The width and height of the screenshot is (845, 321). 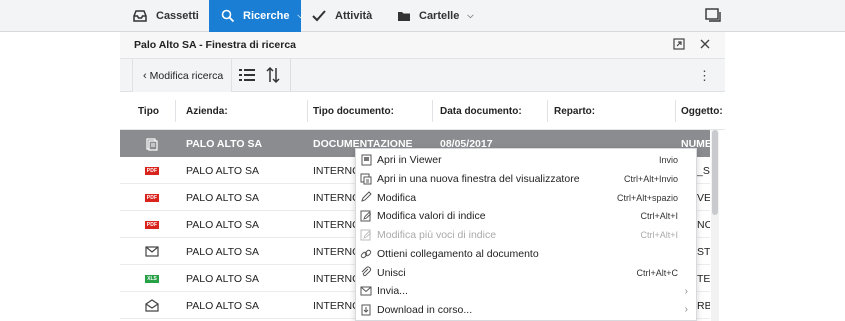 I want to click on xls-badge: XLS, so click(x=152, y=278).